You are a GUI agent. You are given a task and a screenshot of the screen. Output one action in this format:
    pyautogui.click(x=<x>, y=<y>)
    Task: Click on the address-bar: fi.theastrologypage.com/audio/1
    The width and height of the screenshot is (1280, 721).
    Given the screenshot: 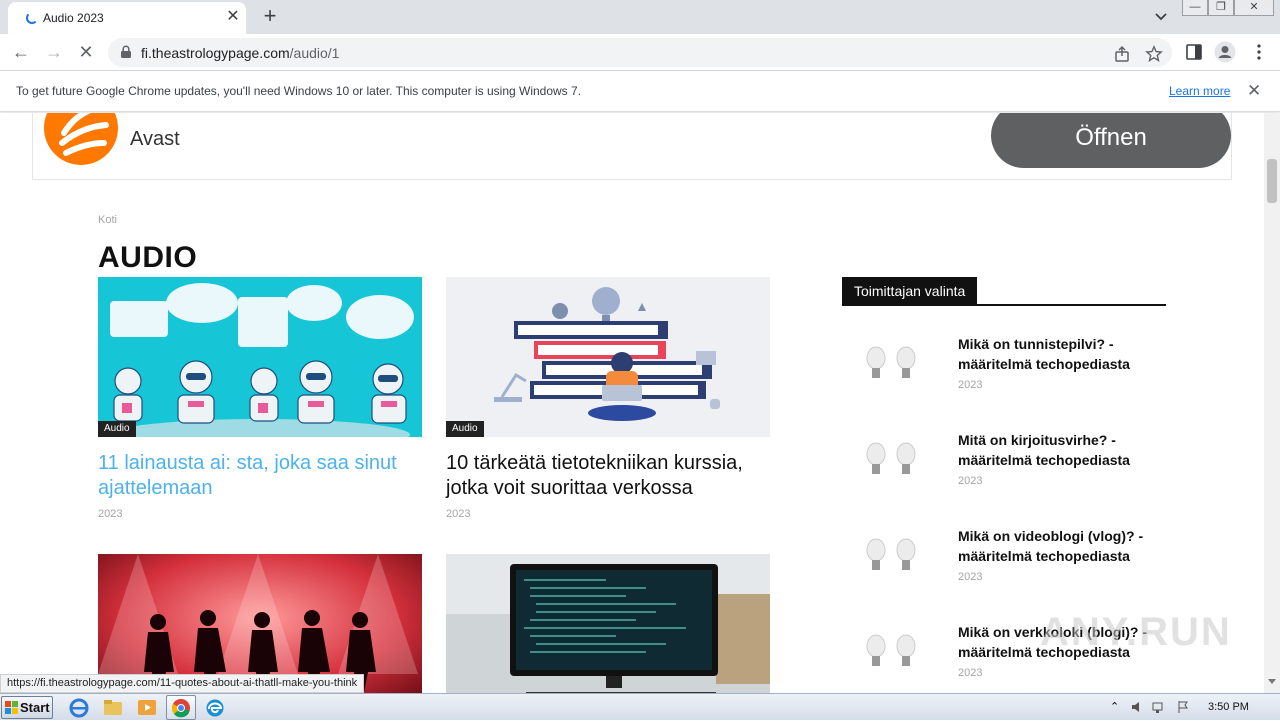 What is the action you would take?
    pyautogui.click(x=640, y=52)
    